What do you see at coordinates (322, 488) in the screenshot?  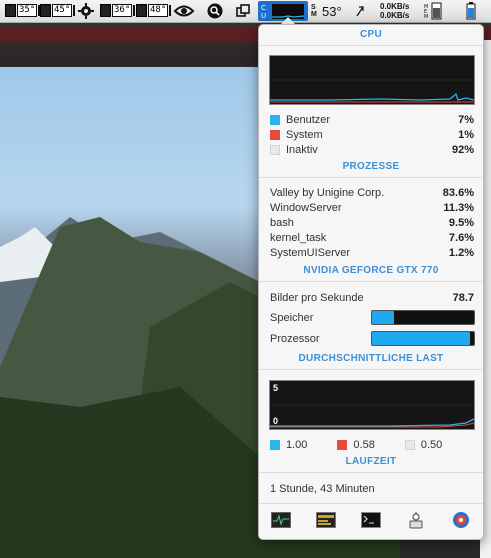 I see `uptime-value: 1 Stunde, 43 Minuten` at bounding box center [322, 488].